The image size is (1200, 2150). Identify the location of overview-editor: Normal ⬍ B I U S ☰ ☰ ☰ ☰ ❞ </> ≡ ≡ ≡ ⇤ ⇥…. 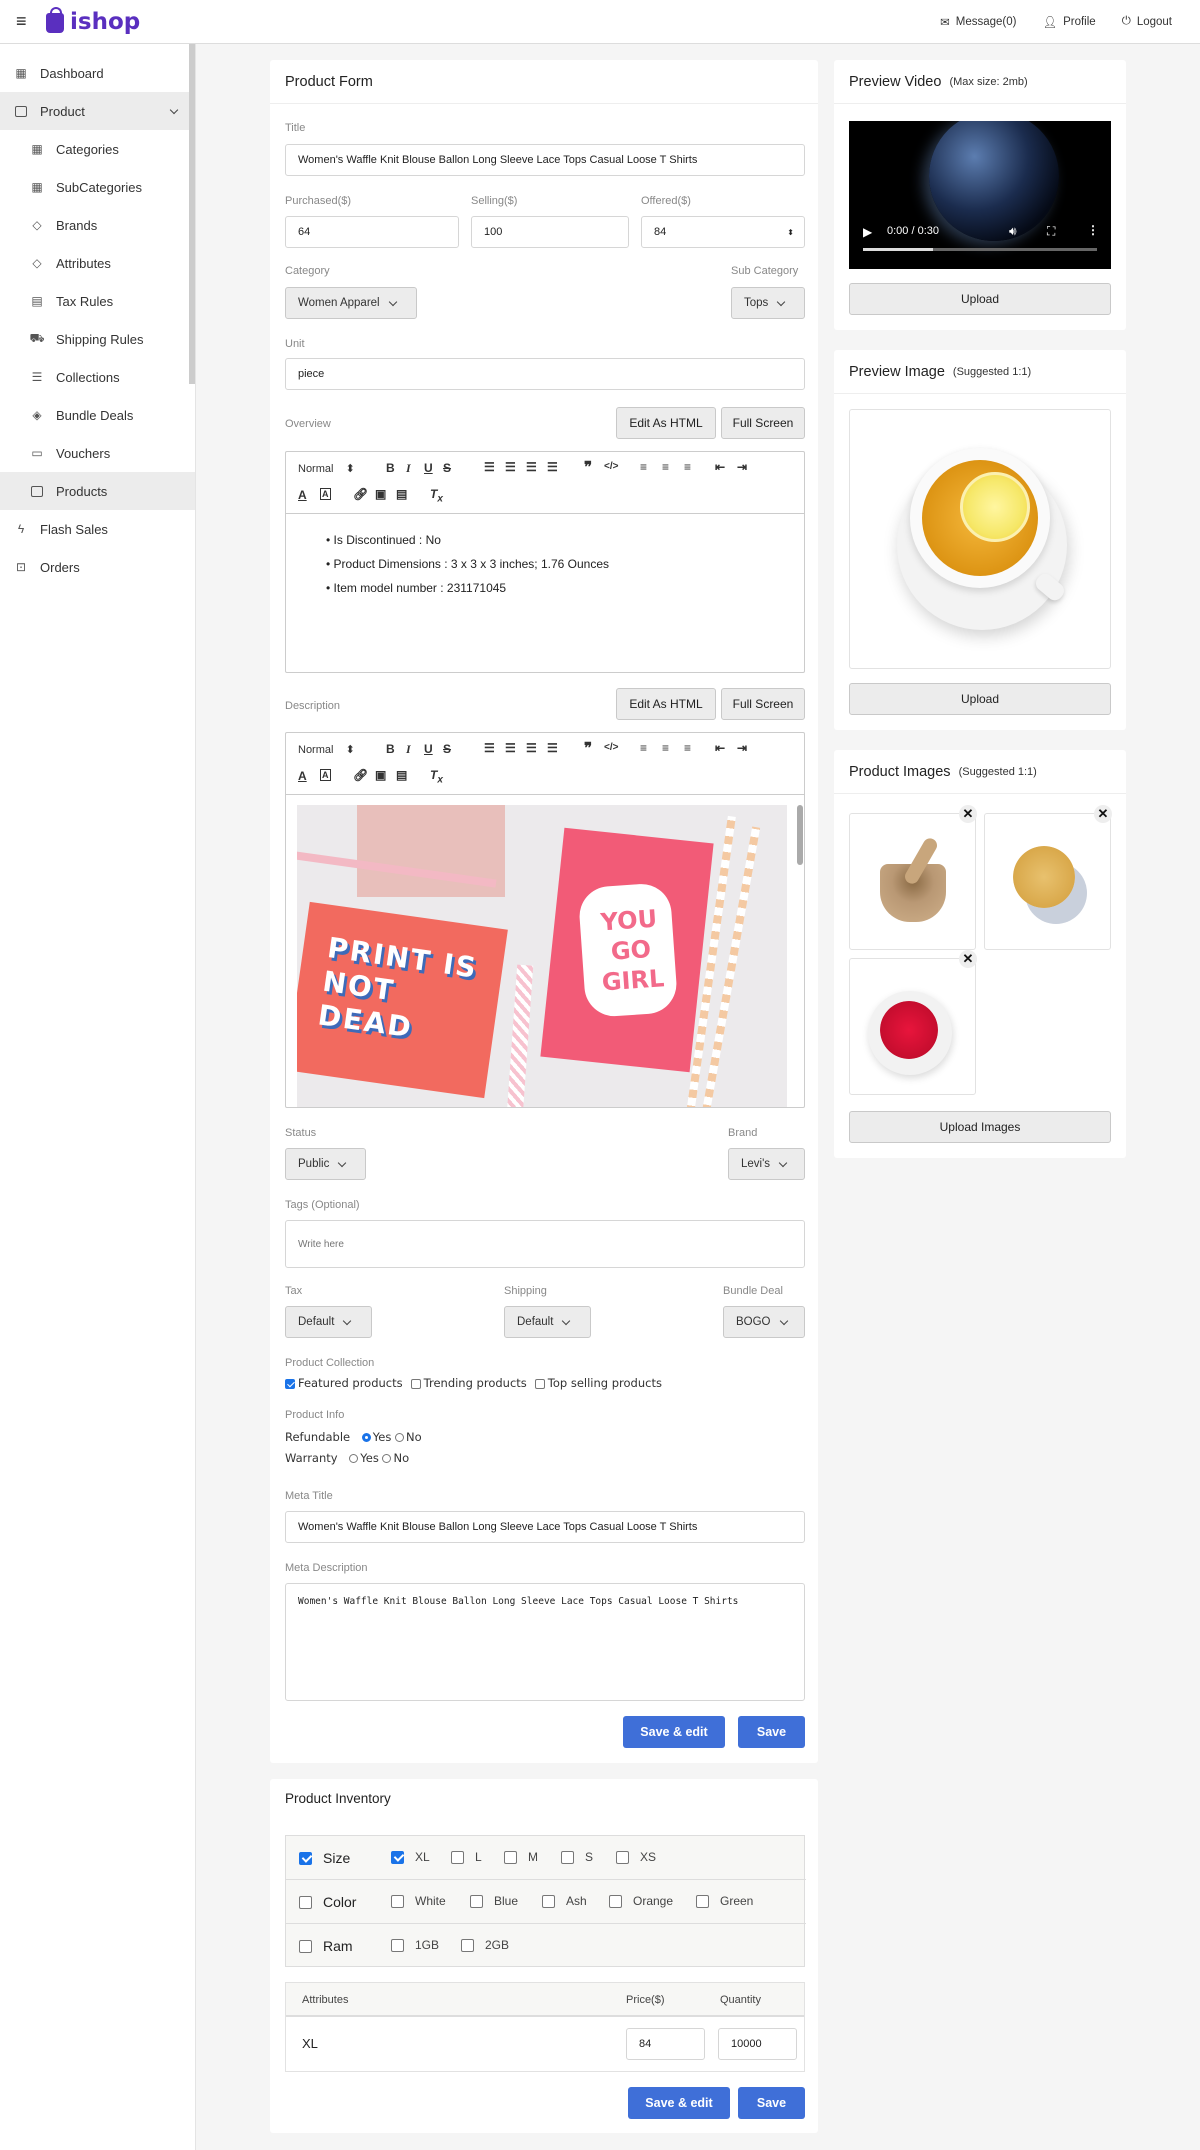
(545, 562).